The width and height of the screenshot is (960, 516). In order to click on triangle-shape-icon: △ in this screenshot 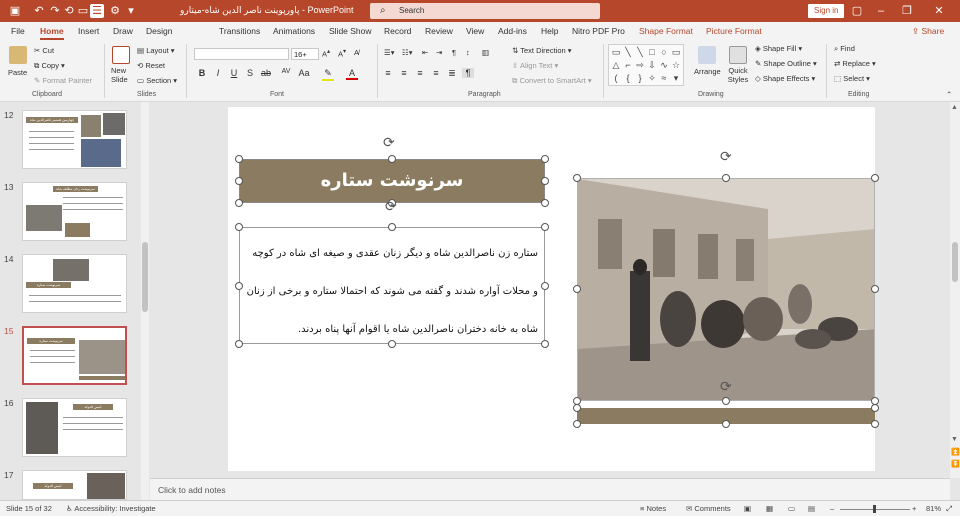, I will do `click(616, 65)`.